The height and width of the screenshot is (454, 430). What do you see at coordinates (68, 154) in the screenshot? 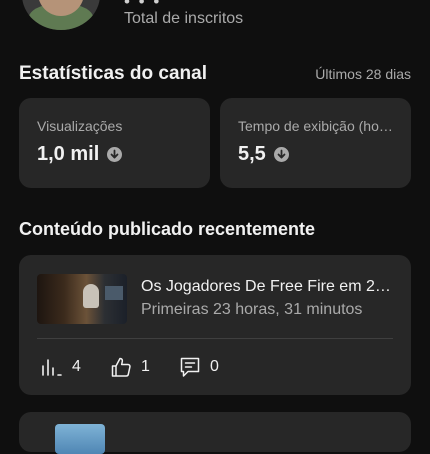
I see `views-value: 1,0 mil` at bounding box center [68, 154].